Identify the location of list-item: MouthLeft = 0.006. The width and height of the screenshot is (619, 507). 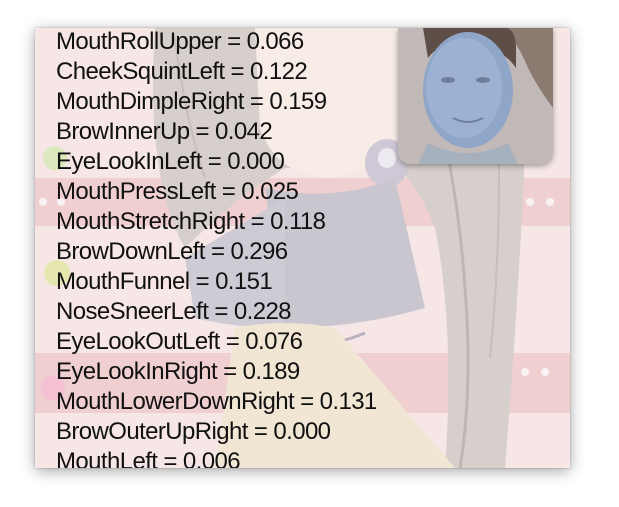
(216, 457).